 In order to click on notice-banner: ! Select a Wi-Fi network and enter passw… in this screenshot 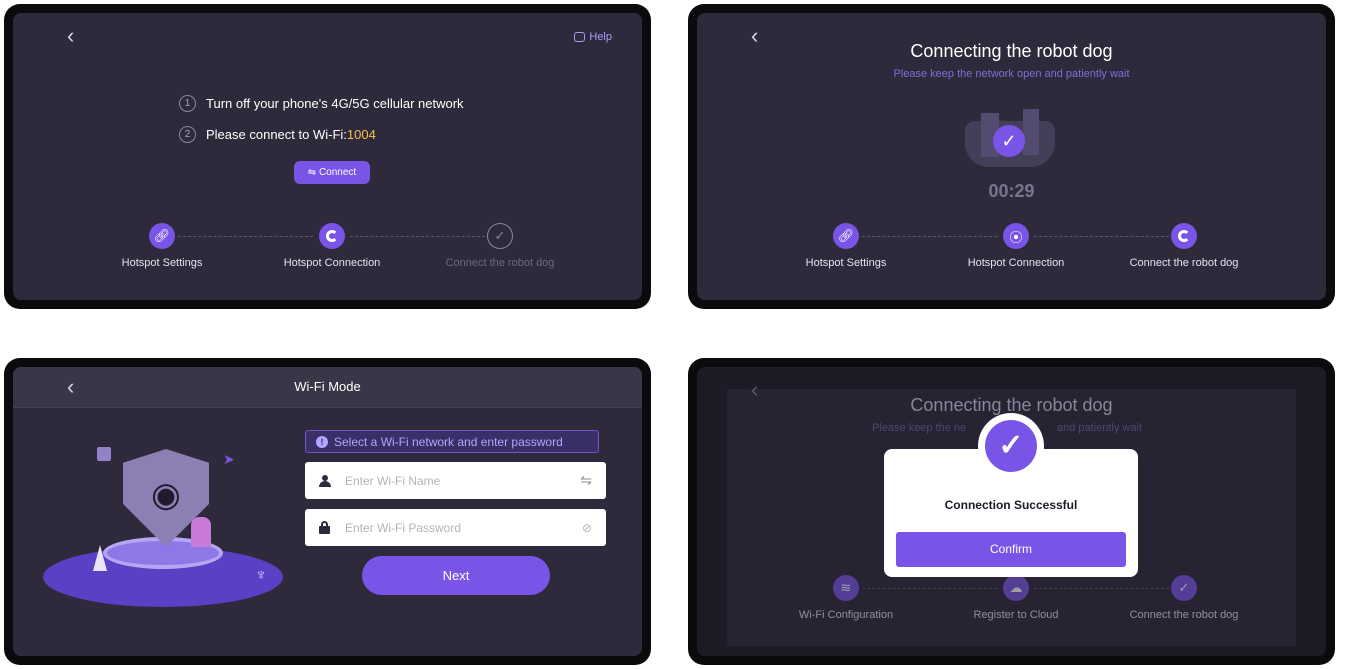, I will do `click(452, 441)`.